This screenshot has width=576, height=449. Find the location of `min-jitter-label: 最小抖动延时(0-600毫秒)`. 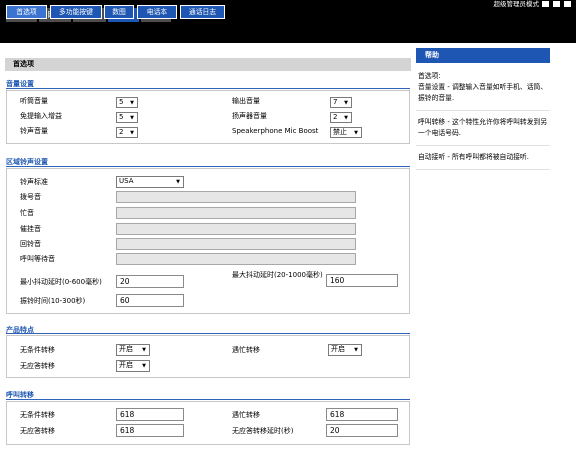

min-jitter-label: 最小抖动延时(0-600毫秒) is located at coordinates (61, 282).